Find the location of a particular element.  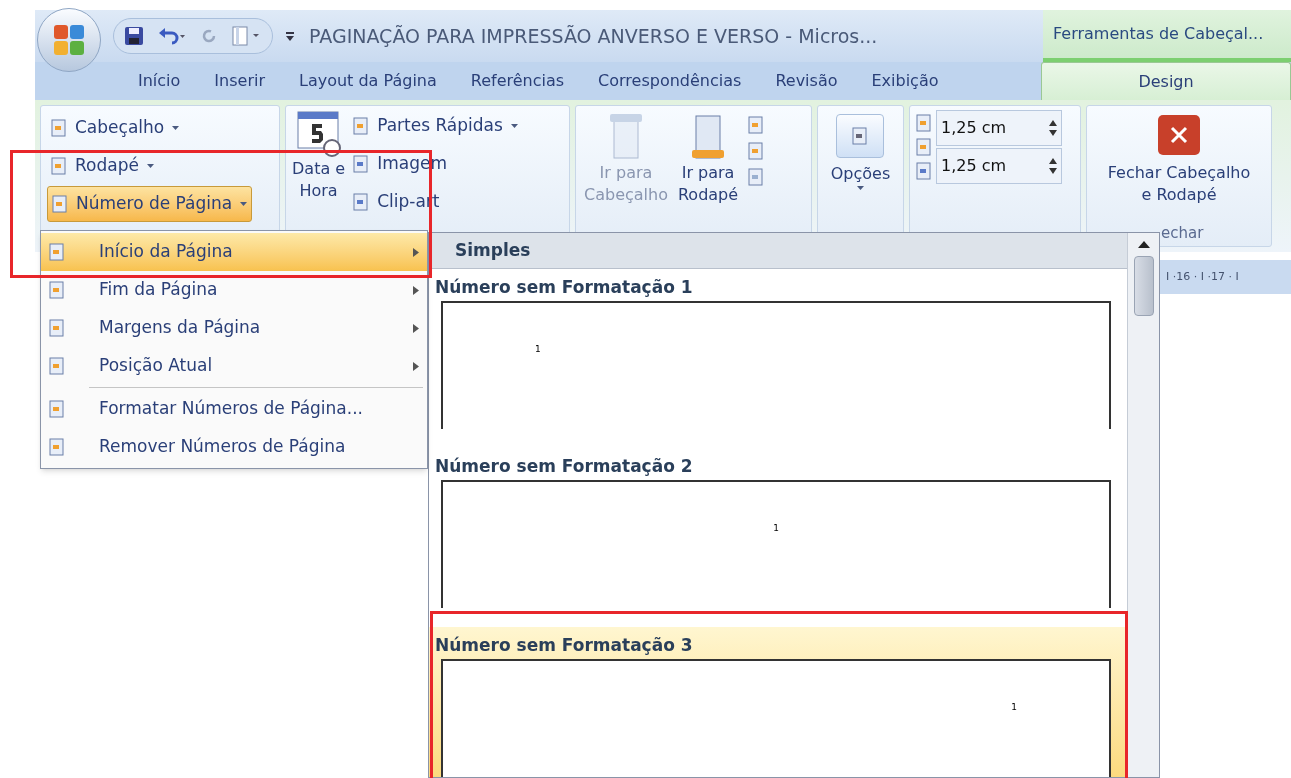

ribbon-button: Rodapé is located at coordinates (102, 166).